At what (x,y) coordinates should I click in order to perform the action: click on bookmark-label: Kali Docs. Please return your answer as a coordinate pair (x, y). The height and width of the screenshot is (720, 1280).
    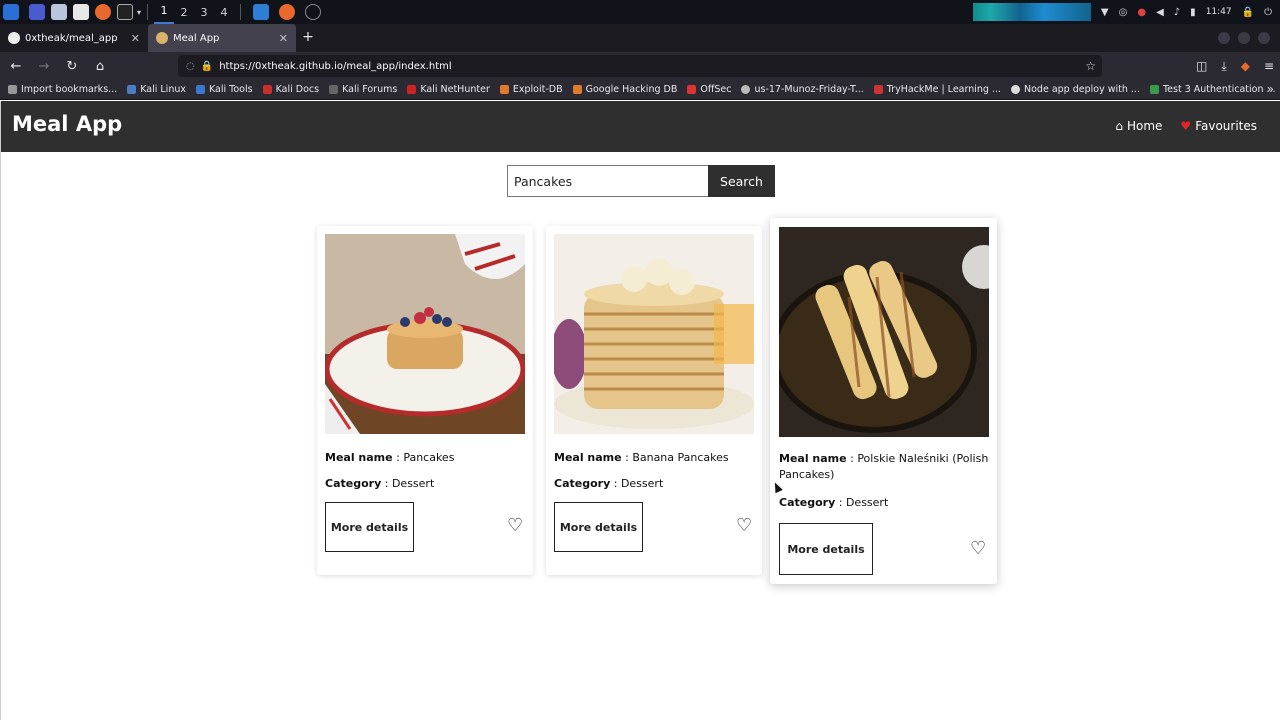
    Looking at the image, I should click on (297, 89).